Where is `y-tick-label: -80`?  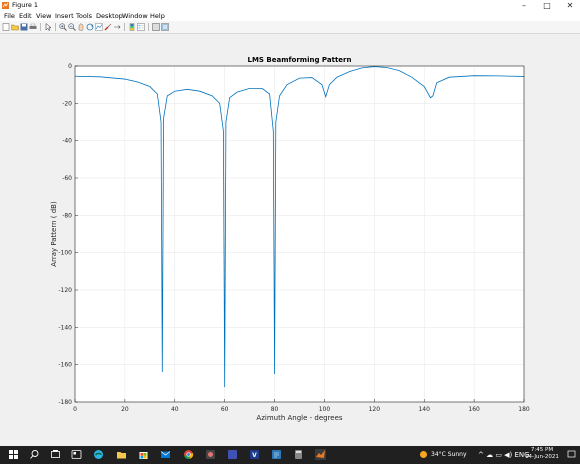 y-tick-label: -80 is located at coordinates (67, 215).